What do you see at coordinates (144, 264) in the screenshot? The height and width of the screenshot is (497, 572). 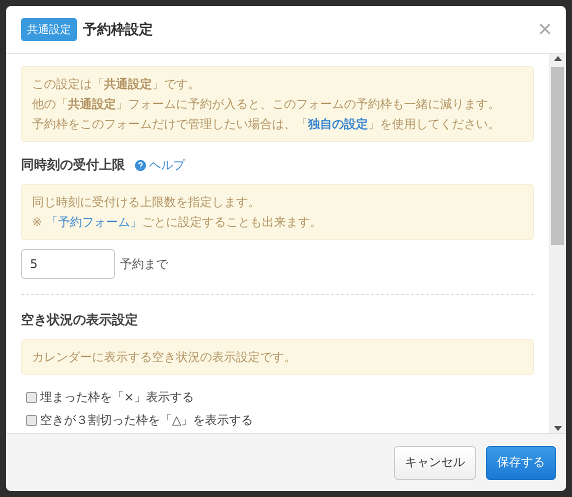 I see `unit-label: 予約まで` at bounding box center [144, 264].